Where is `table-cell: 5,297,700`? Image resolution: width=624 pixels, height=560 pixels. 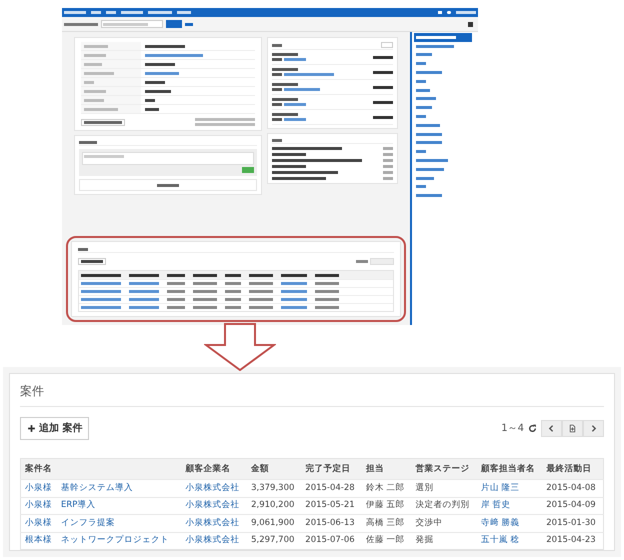
table-cell: 5,297,700 is located at coordinates (274, 541).